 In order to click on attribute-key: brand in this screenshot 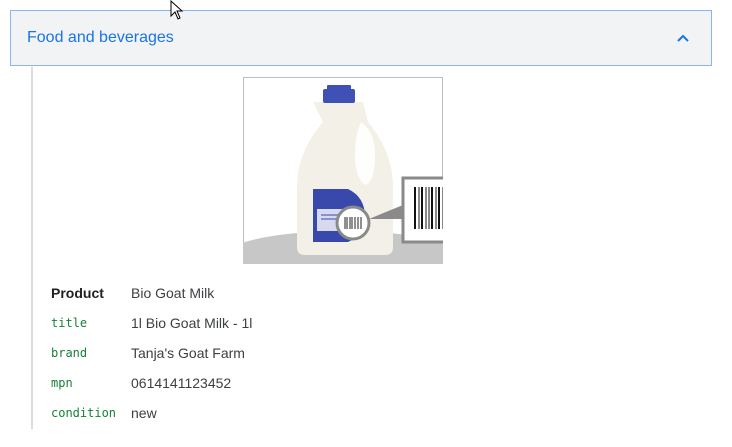, I will do `click(69, 353)`.